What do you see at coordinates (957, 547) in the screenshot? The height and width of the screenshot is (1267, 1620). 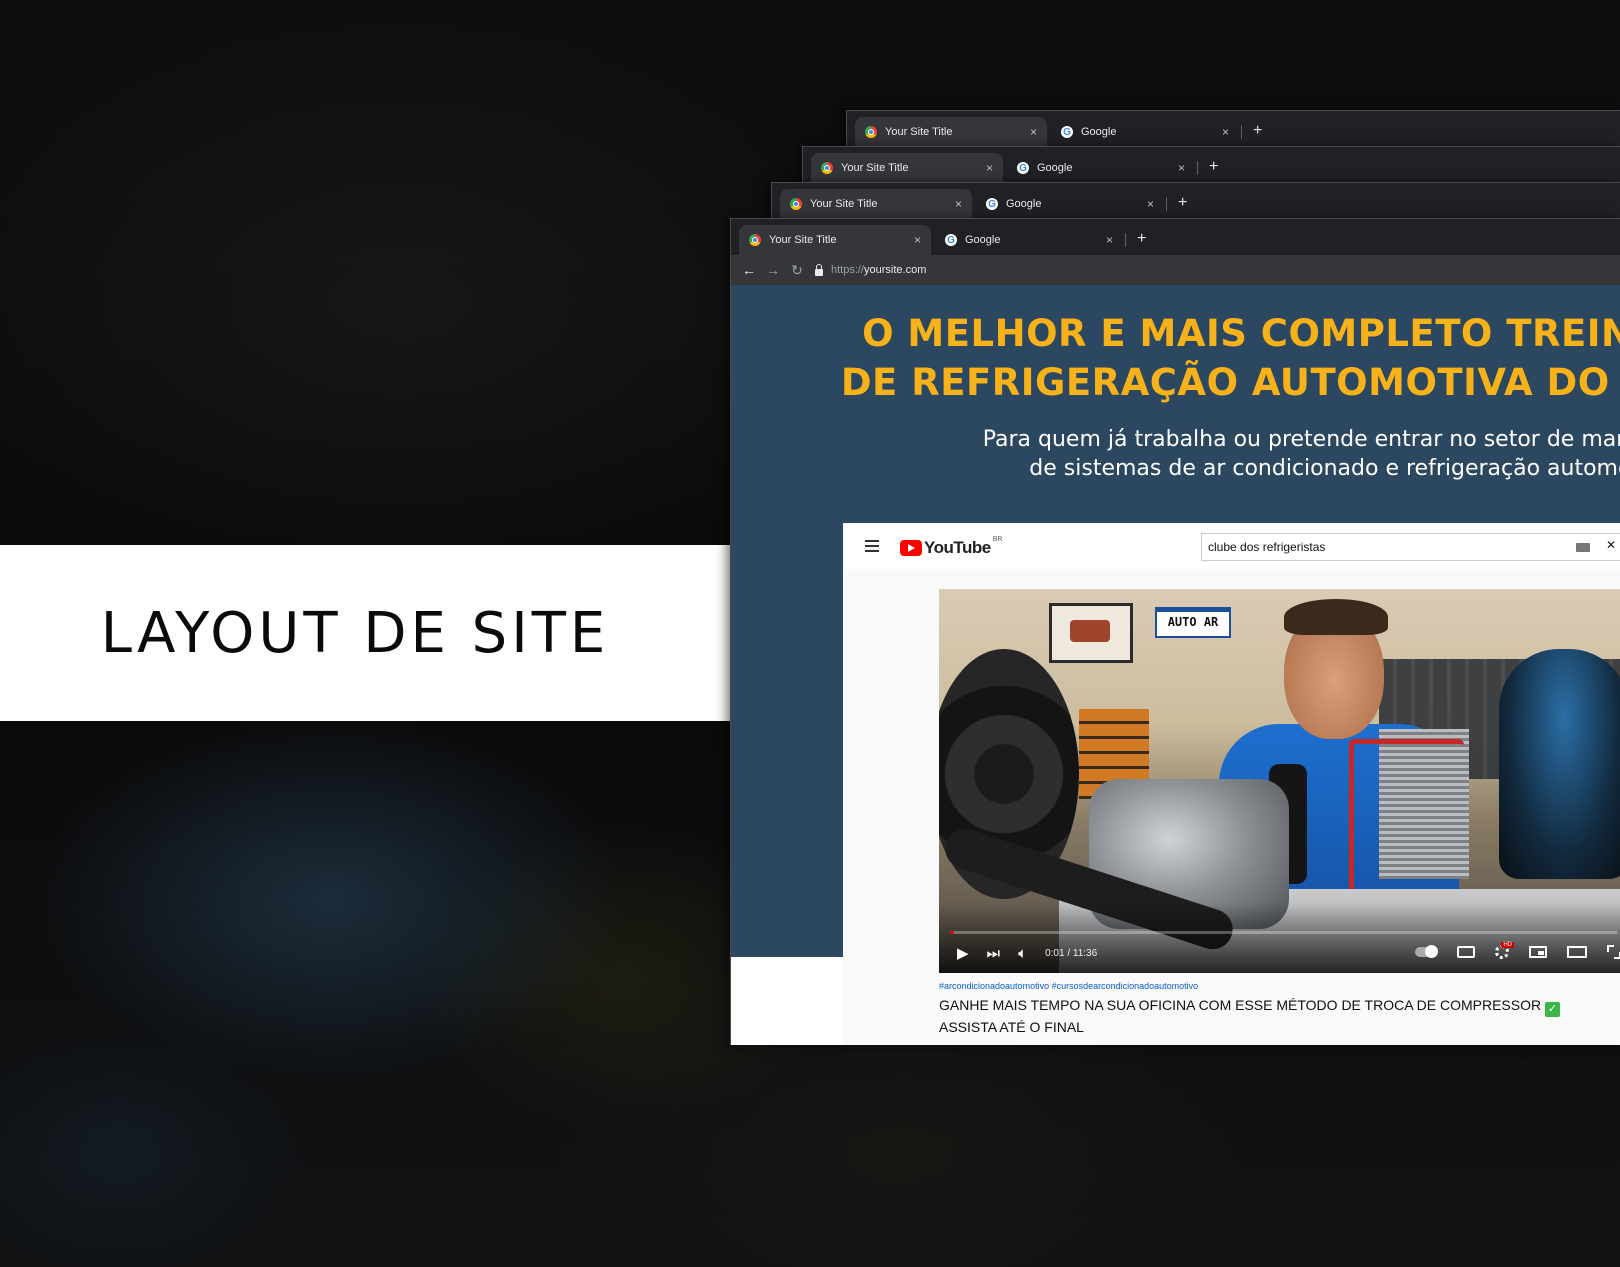 I see `youtube-wordmark: YouTube` at bounding box center [957, 547].